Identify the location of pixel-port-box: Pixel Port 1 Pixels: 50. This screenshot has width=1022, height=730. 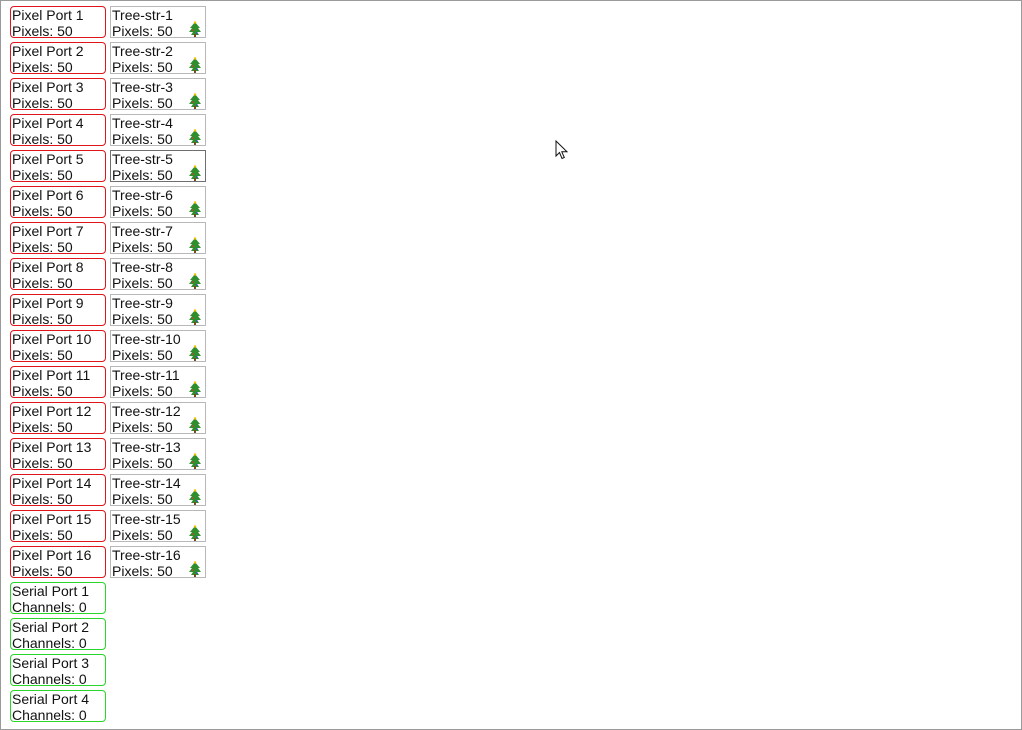
(58, 22).